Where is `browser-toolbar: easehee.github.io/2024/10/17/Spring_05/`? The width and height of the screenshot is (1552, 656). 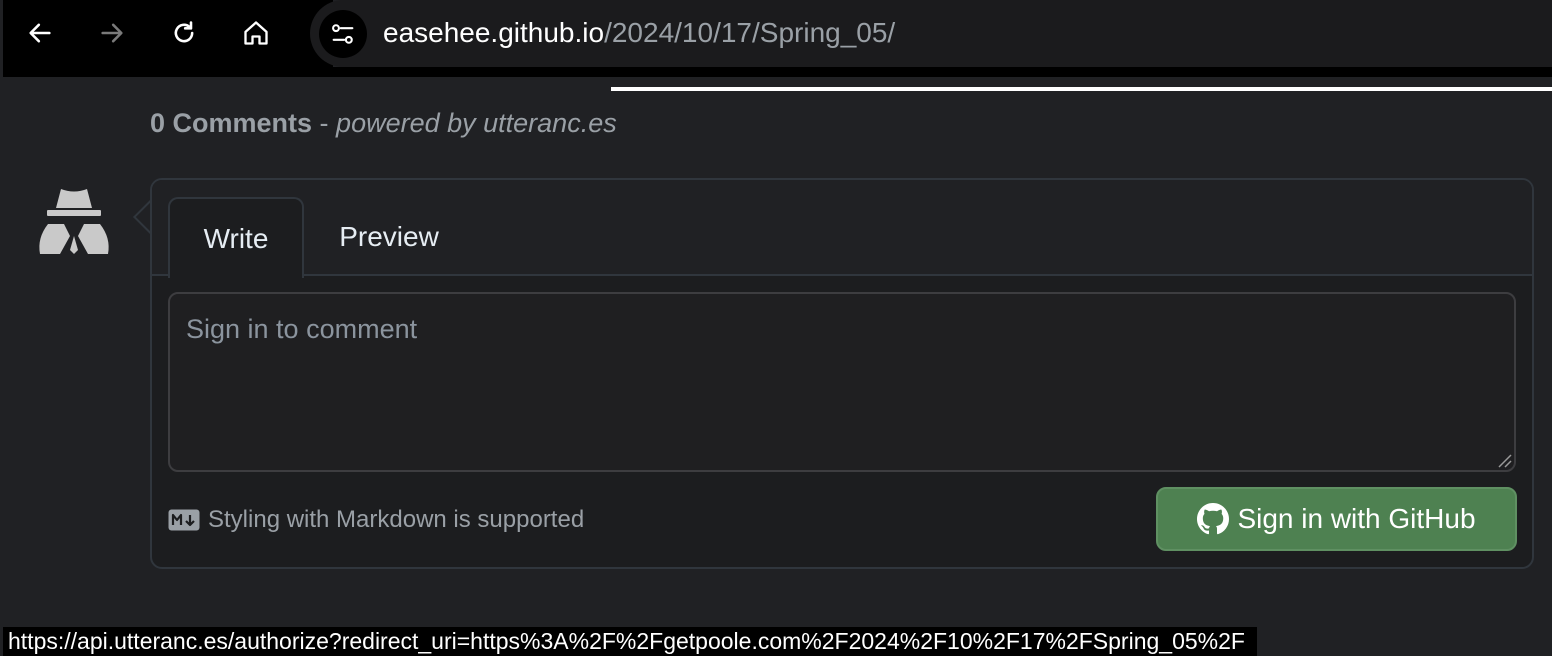 browser-toolbar: easehee.github.io/2024/10/17/Spring_05/ is located at coordinates (776, 38).